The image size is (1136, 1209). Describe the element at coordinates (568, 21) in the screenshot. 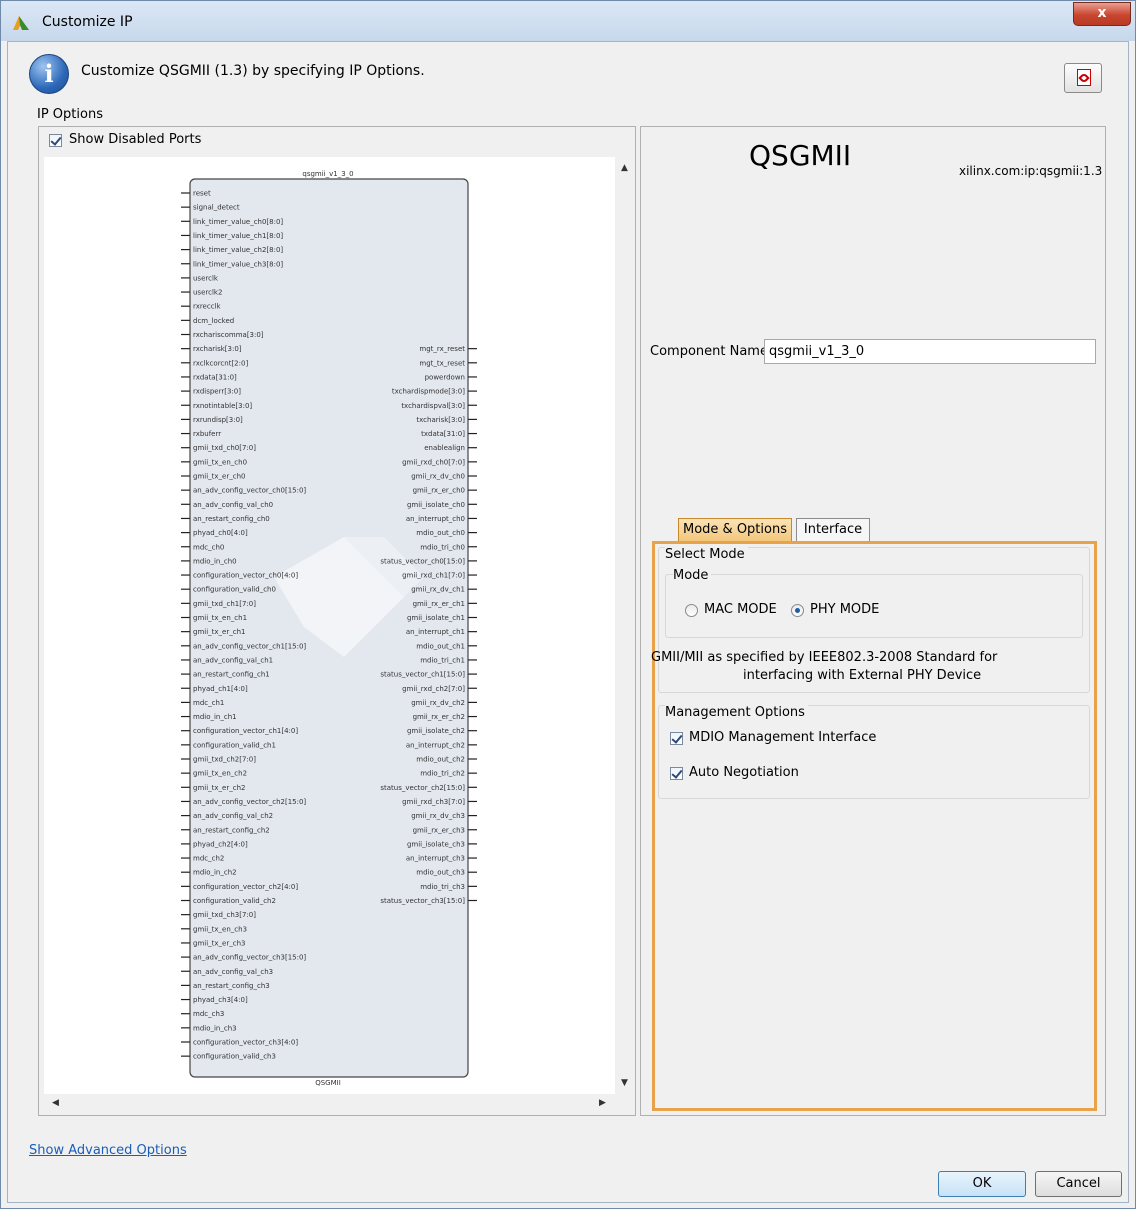

I see `title-bar: Customize IP x` at that location.